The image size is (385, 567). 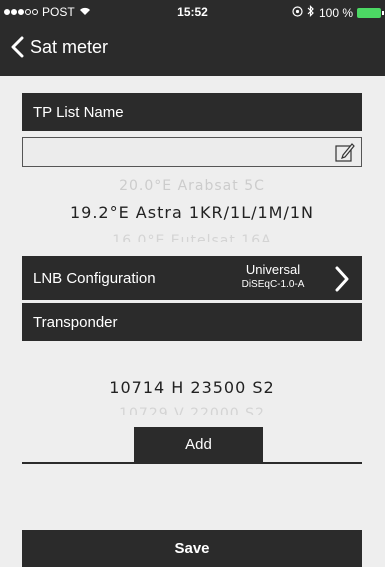 I want to click on lnb-configuration-label: LNB Configuration, so click(x=94, y=278).